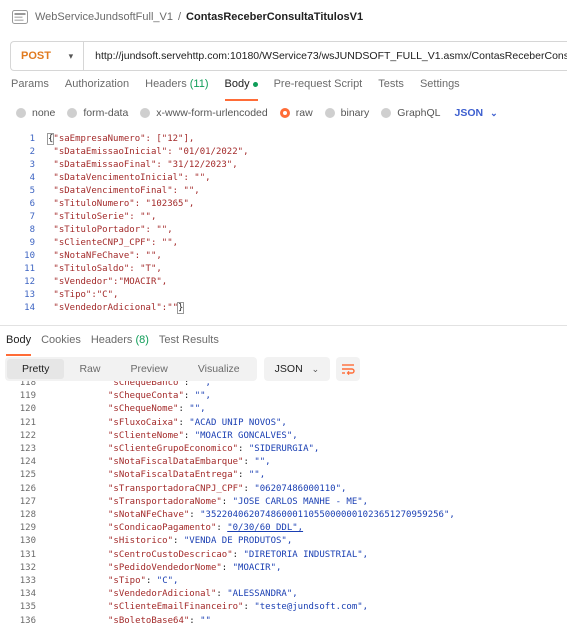 This screenshot has height=628, width=567. I want to click on line-number: 2, so click(32, 152).